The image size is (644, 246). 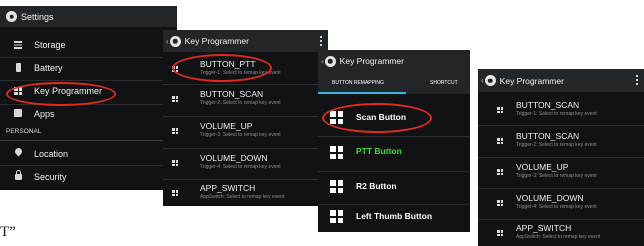 I want to click on stray-caption: T”, so click(x=8, y=232).